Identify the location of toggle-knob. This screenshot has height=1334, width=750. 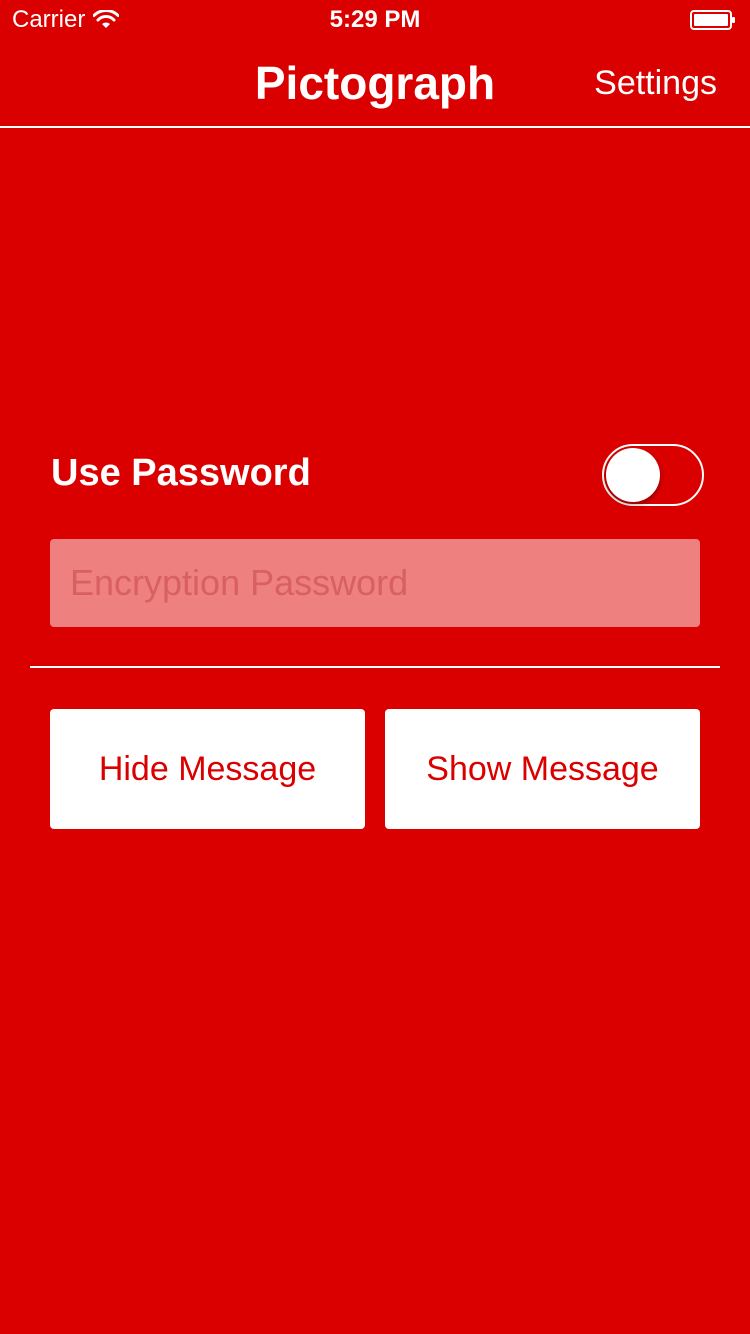
(633, 475).